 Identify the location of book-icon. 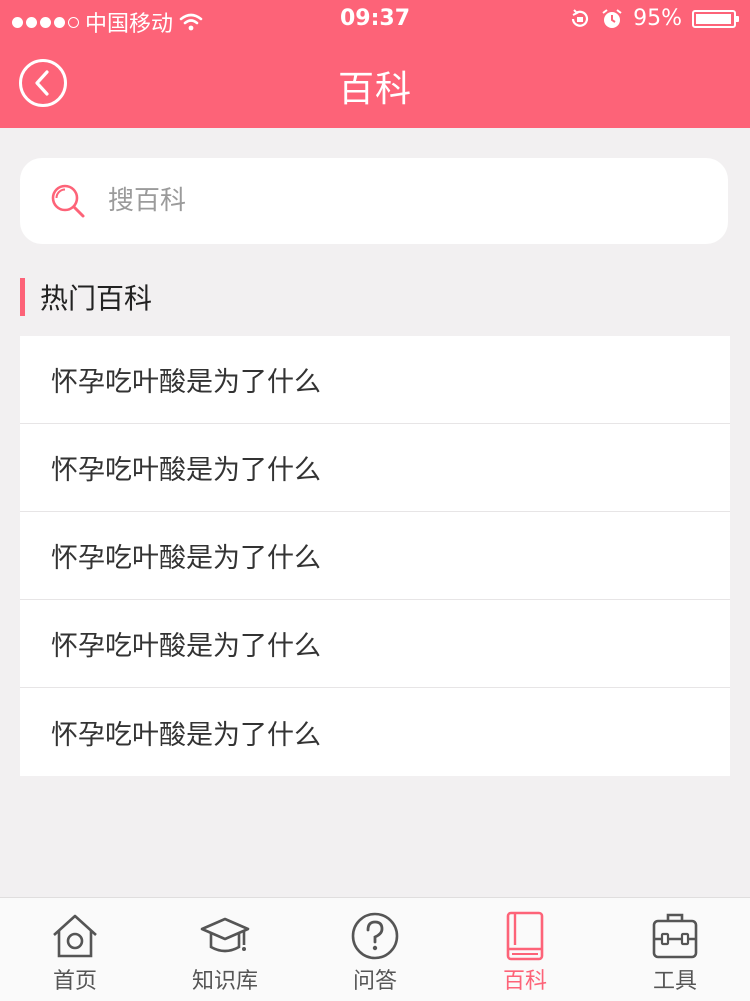
(525, 936).